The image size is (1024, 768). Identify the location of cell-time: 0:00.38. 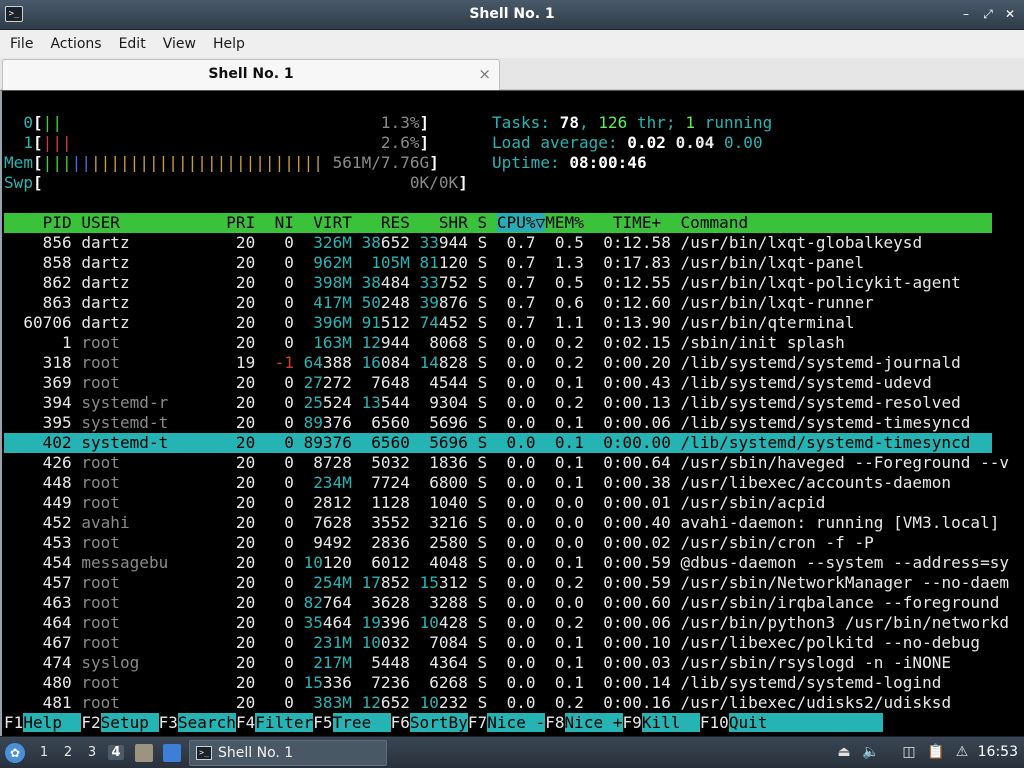
(627, 482).